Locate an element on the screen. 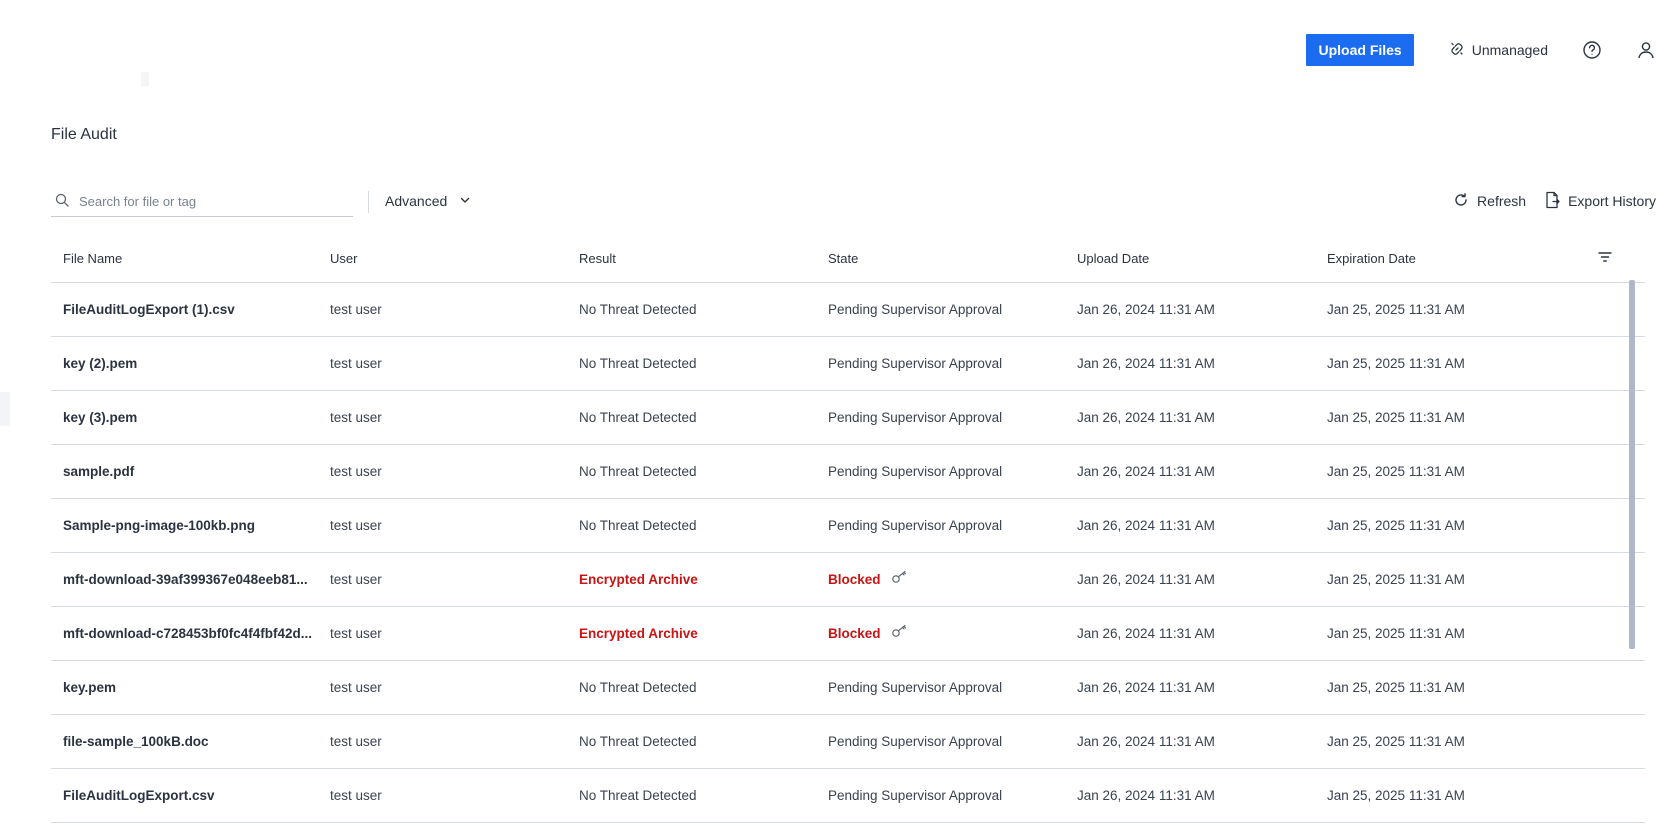 The height and width of the screenshot is (829, 1670). toolbar-divider is located at coordinates (368, 202).